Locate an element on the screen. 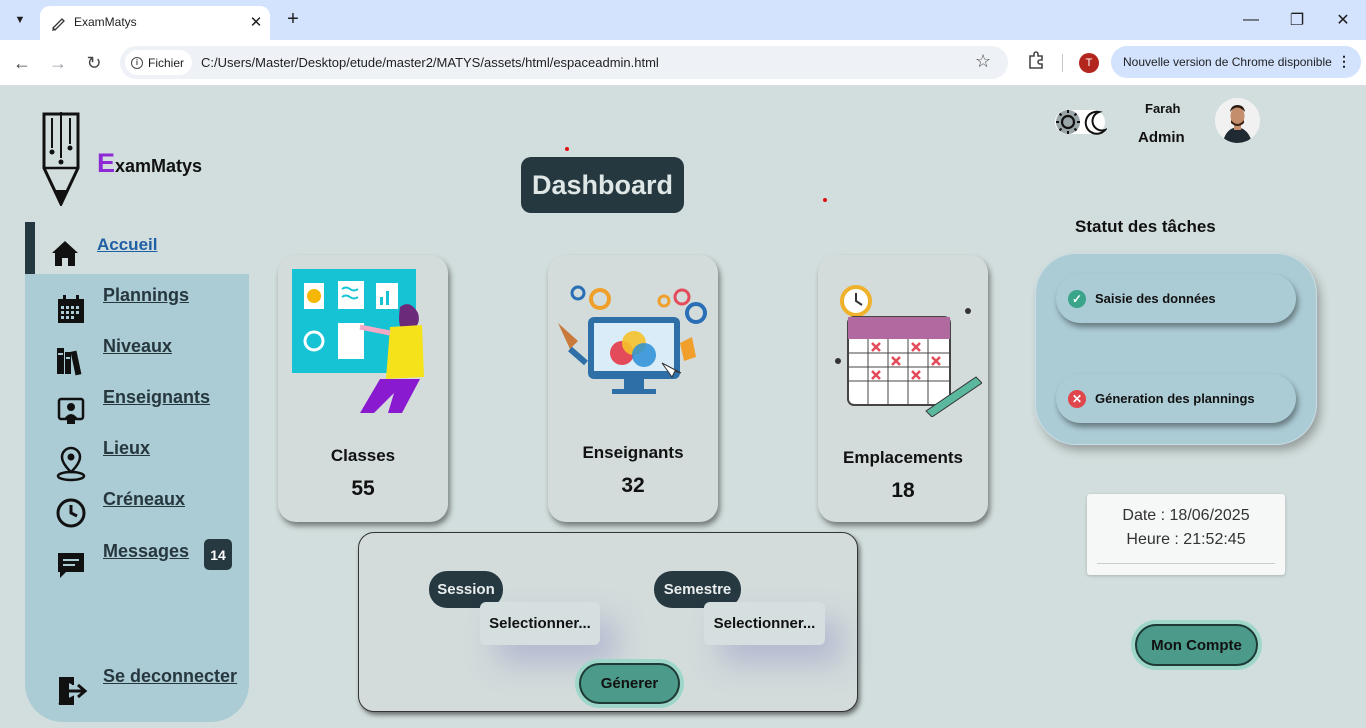 The width and height of the screenshot is (1366, 728). clock-icon is located at coordinates (71, 513).